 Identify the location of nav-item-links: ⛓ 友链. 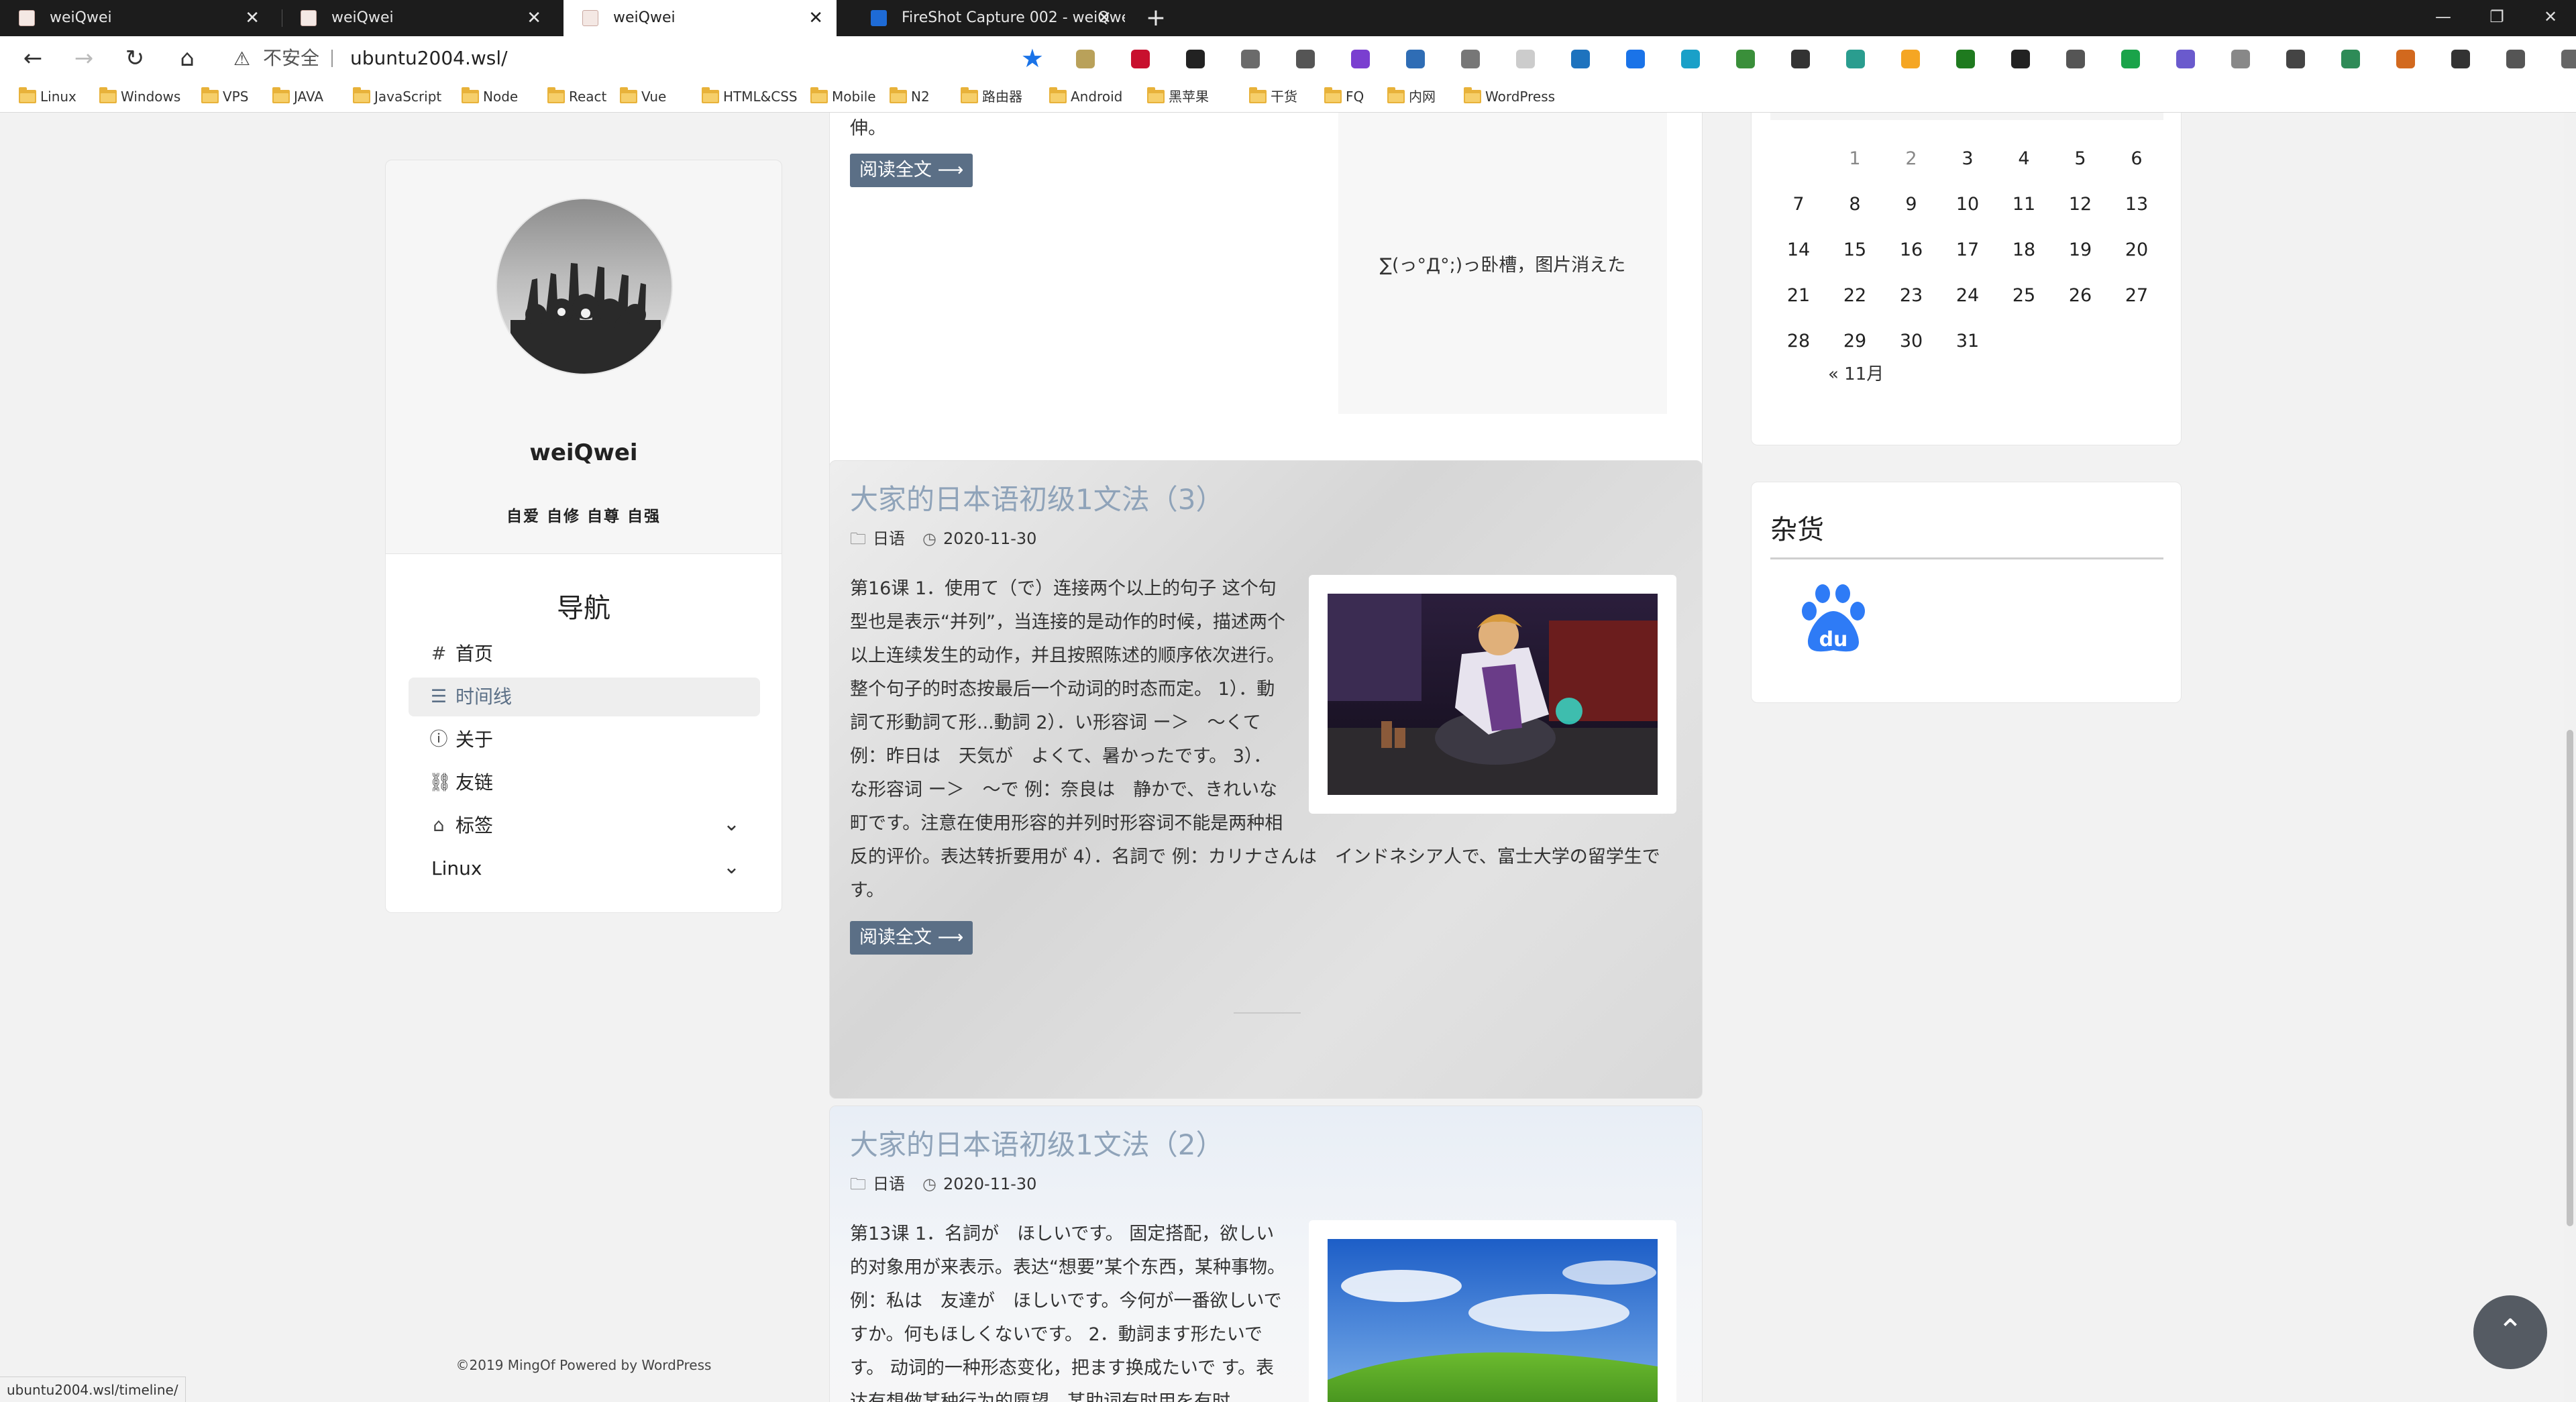
(584, 783).